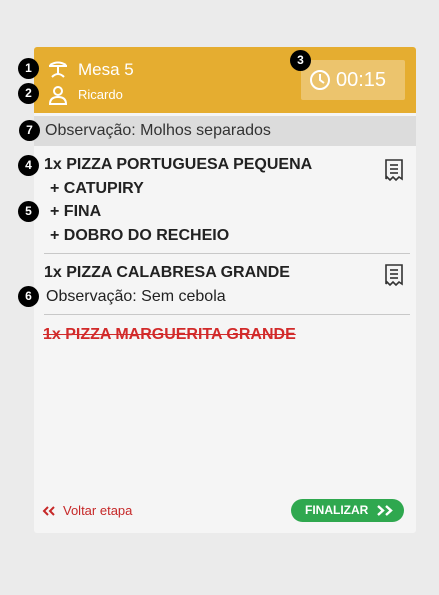  What do you see at coordinates (28, 68) in the screenshot?
I see `annotation-badge: 1` at bounding box center [28, 68].